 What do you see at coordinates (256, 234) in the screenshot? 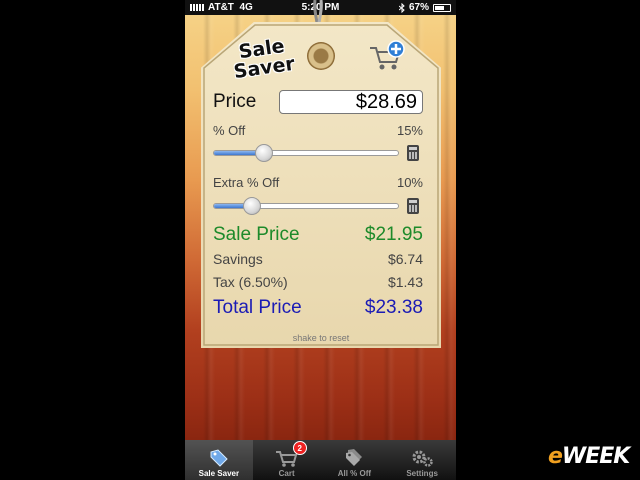
I see `sale-price-label: Sale Price` at bounding box center [256, 234].